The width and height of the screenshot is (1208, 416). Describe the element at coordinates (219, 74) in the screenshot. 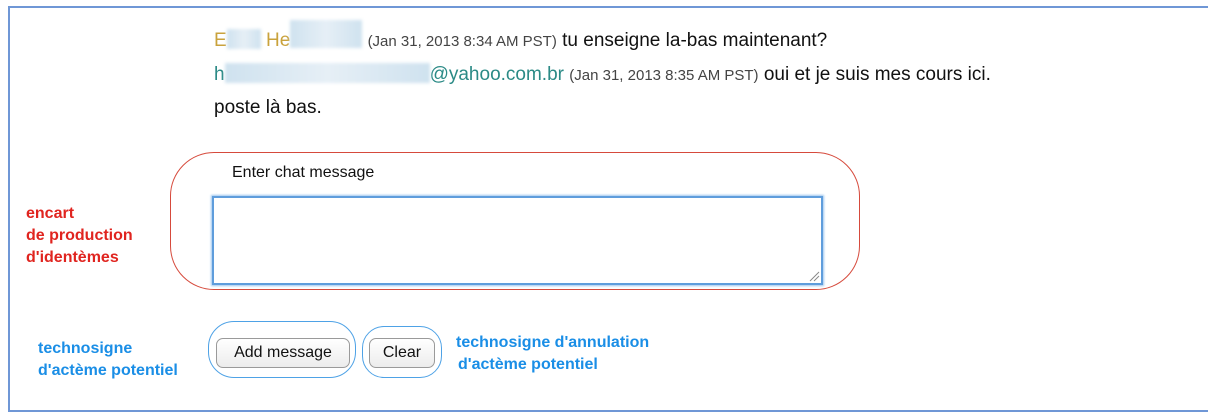

I see `message-2-sender-start: h` at that location.